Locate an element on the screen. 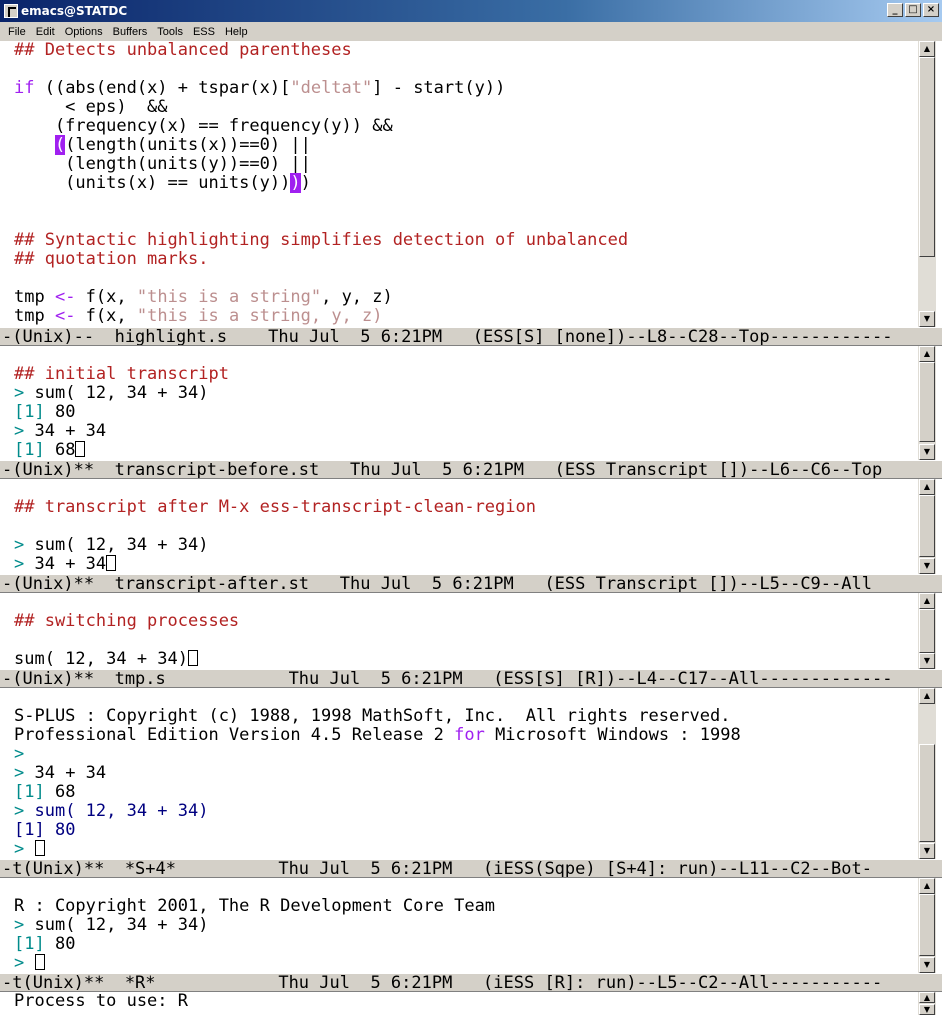  code-line: [1] 68 is located at coordinates (459, 792).